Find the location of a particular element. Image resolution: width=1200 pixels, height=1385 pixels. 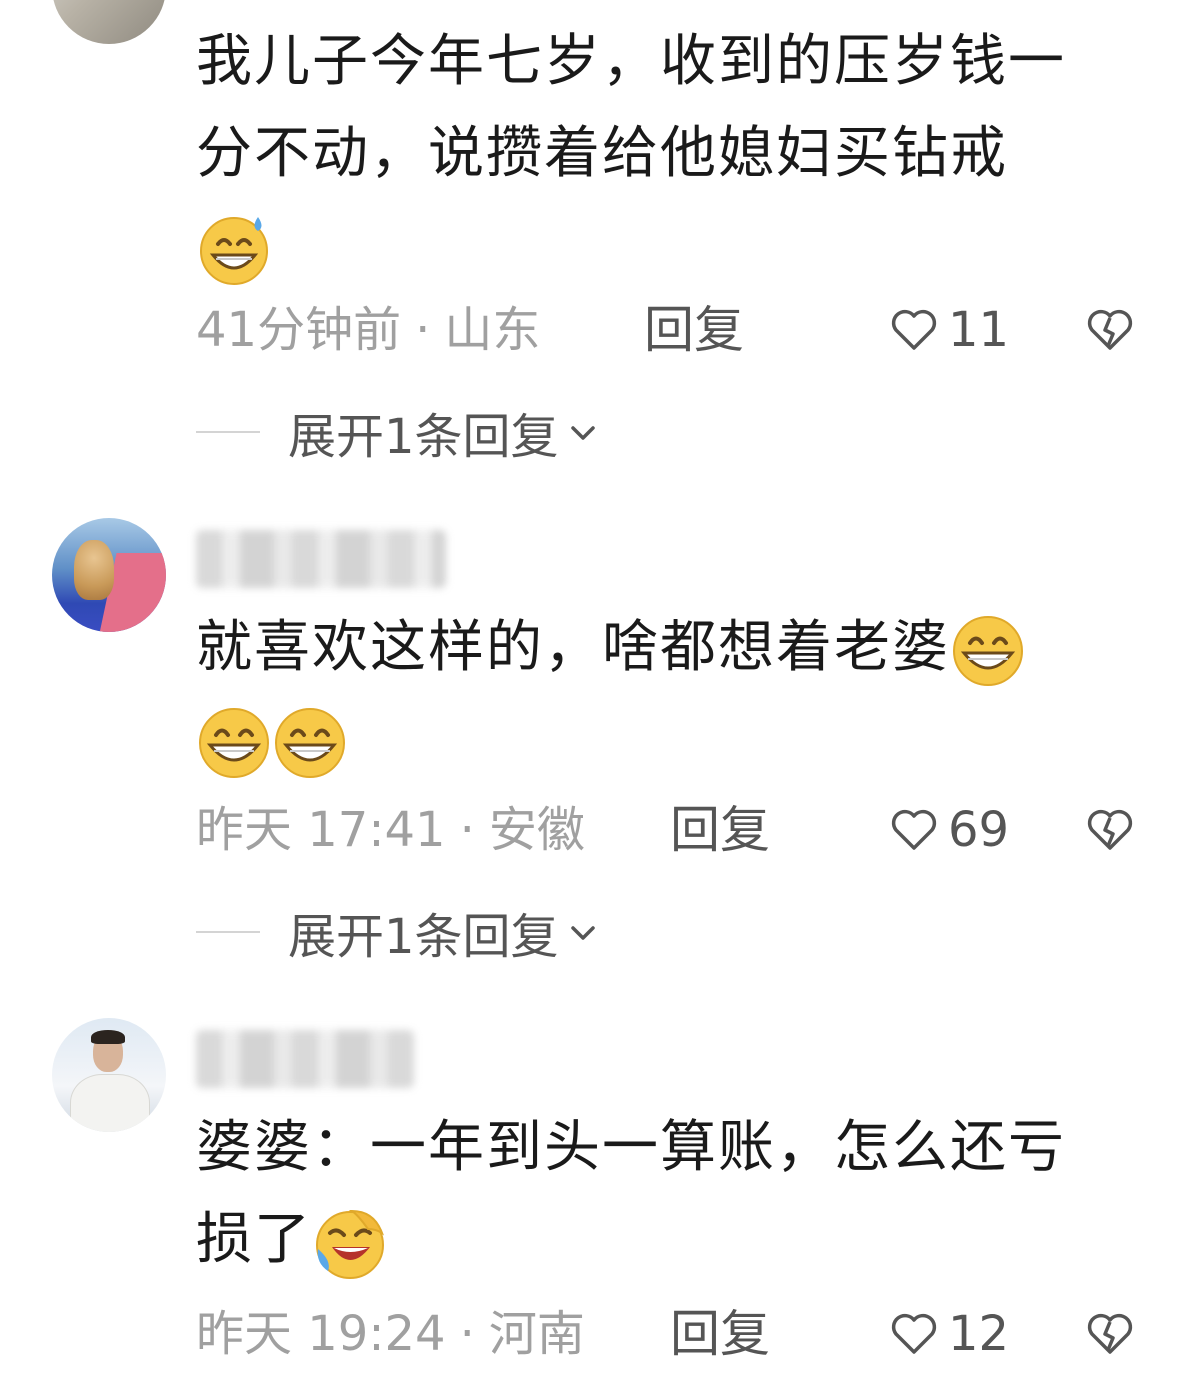

comment-text-line: 损了 is located at coordinates (254, 1239).